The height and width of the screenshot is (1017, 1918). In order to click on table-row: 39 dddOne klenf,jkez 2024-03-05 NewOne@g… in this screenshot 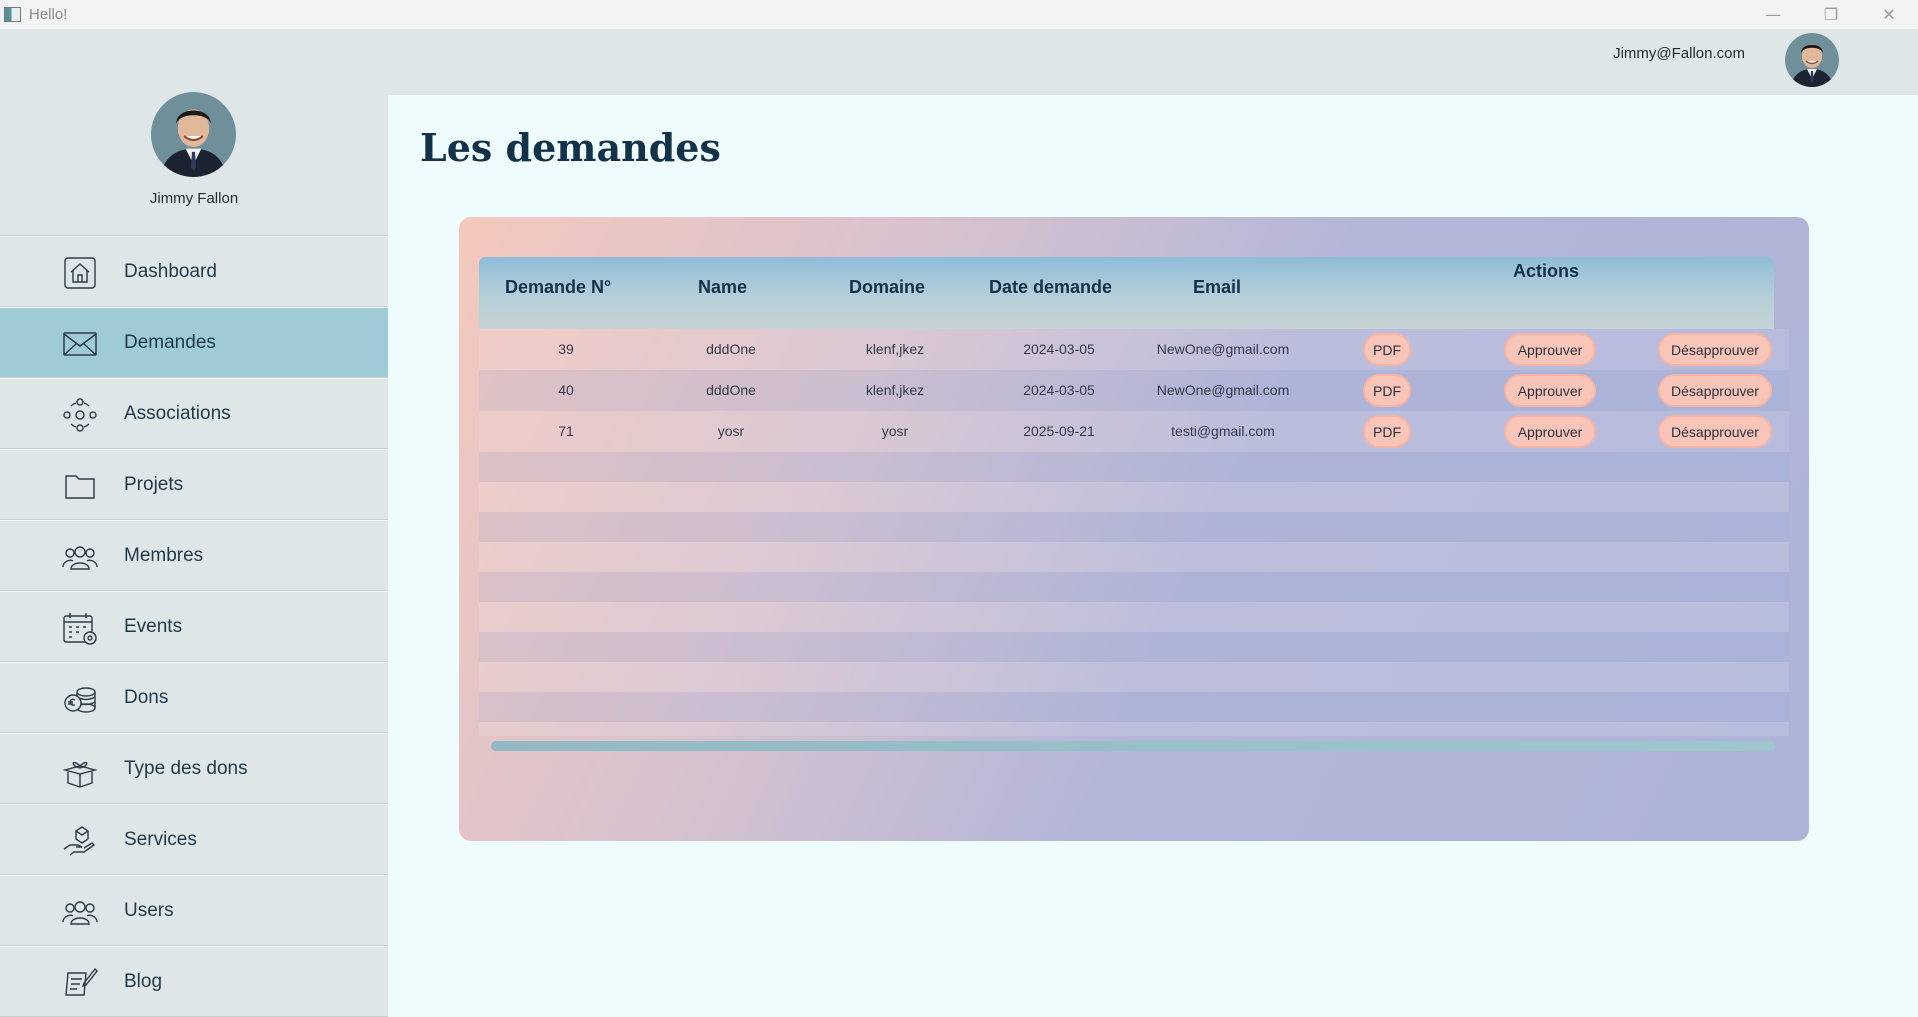, I will do `click(1134, 349)`.